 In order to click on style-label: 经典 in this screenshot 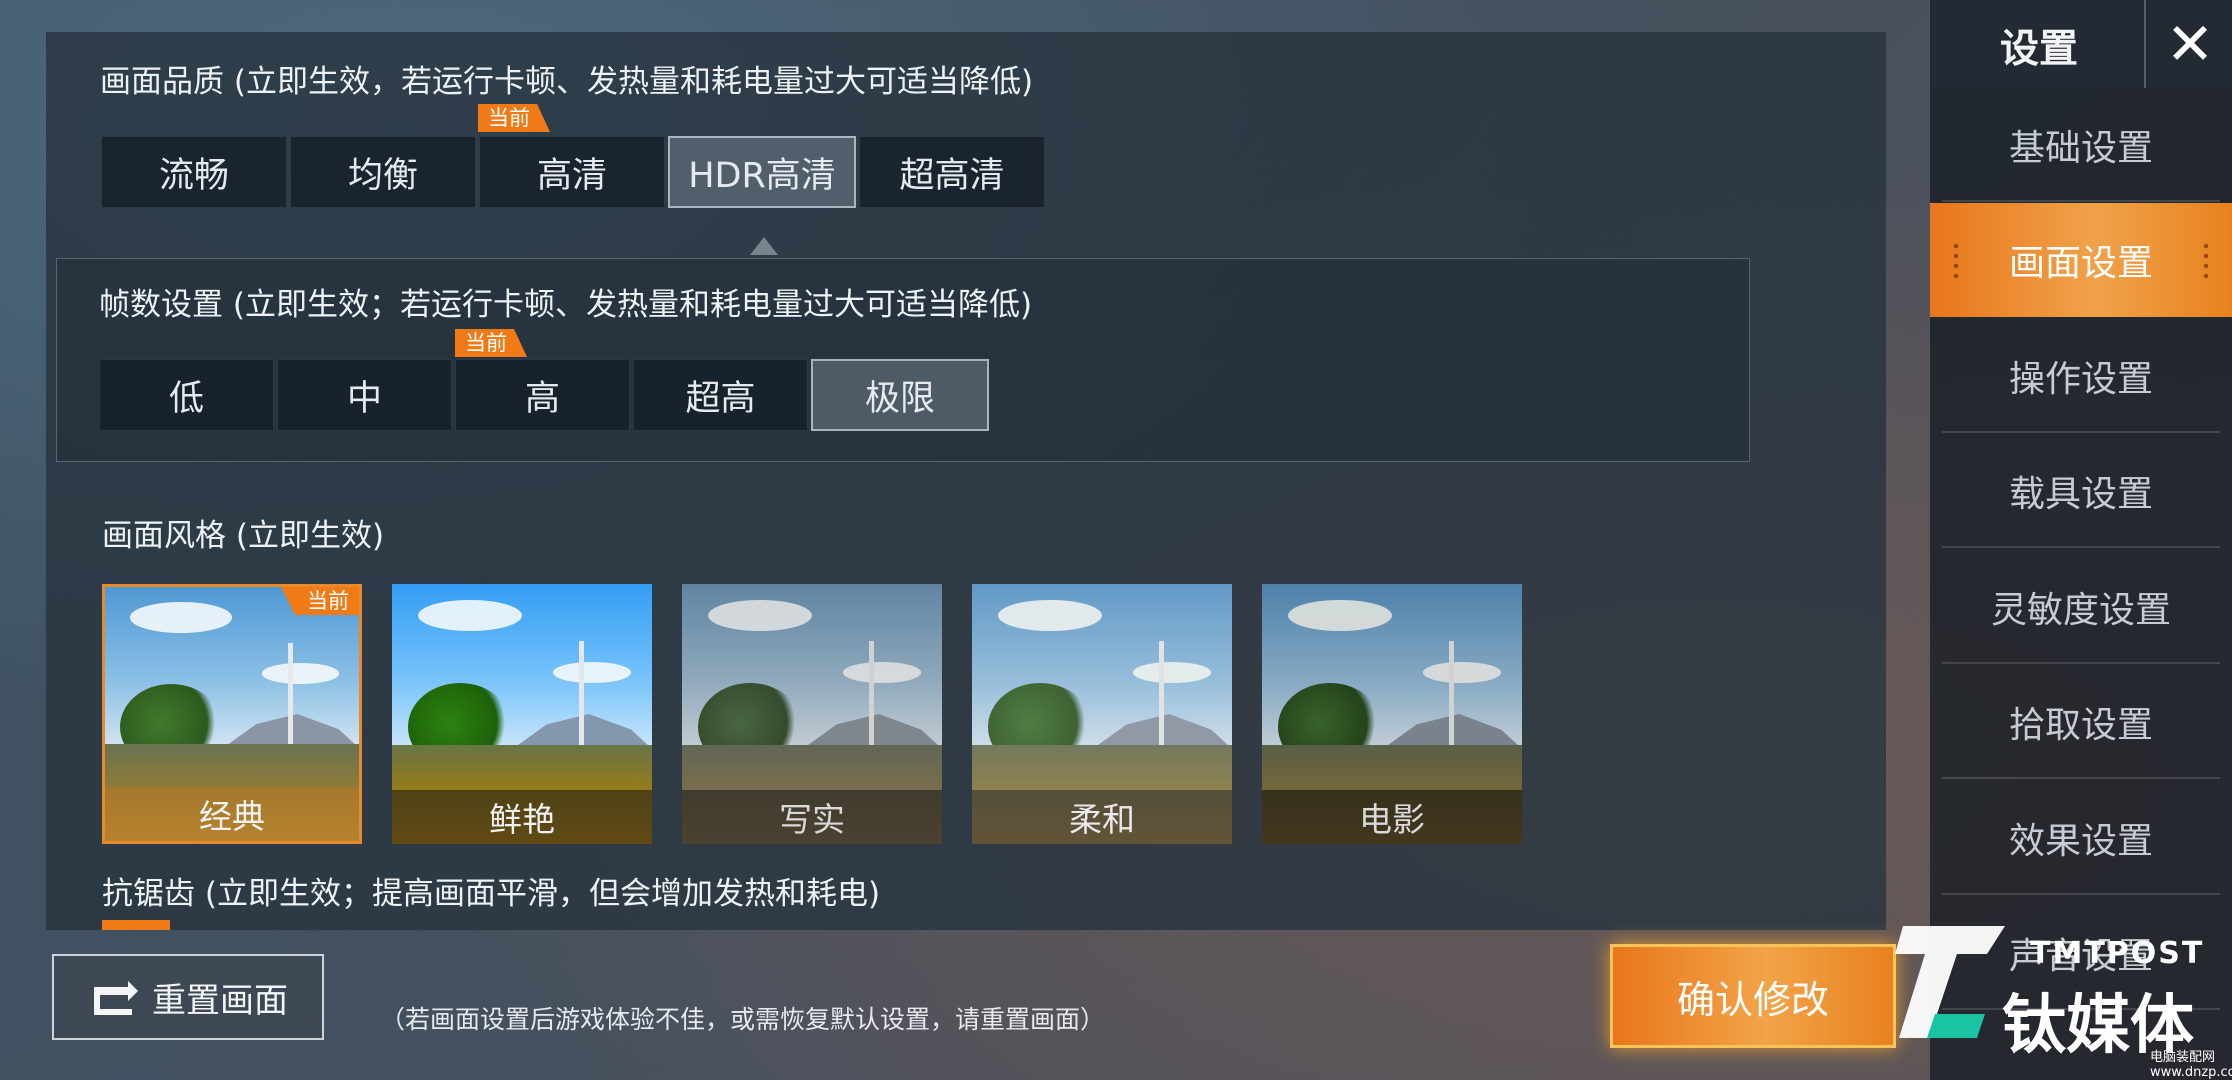, I will do `click(232, 814)`.